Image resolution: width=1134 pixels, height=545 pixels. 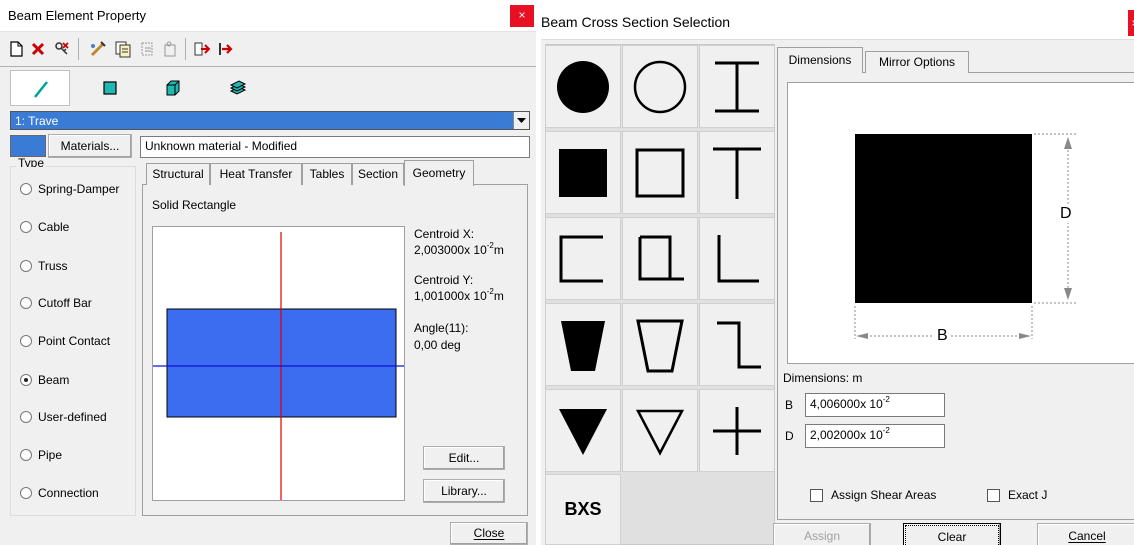 What do you see at coordinates (489, 533) in the screenshot?
I see `close-button: Close` at bounding box center [489, 533].